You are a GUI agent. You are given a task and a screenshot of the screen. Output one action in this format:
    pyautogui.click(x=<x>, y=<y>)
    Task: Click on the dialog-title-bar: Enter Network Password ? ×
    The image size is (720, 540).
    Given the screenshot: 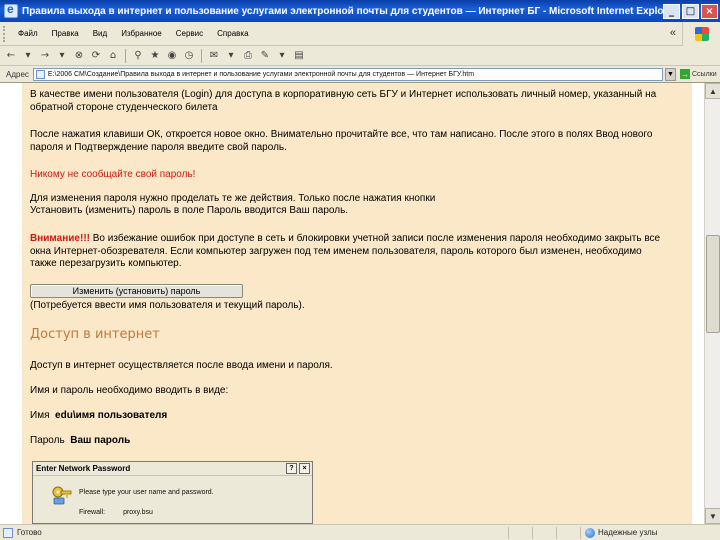 What is the action you would take?
    pyautogui.click(x=172, y=469)
    